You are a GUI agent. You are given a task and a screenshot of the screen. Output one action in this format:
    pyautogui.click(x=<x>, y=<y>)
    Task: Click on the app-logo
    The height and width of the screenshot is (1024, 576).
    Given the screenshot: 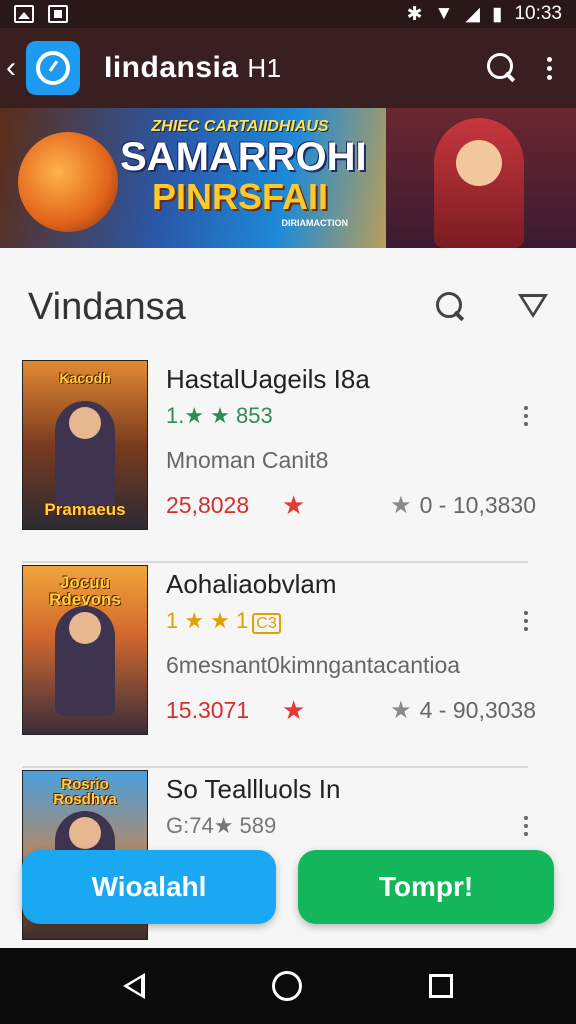 What is the action you would take?
    pyautogui.click(x=53, y=68)
    